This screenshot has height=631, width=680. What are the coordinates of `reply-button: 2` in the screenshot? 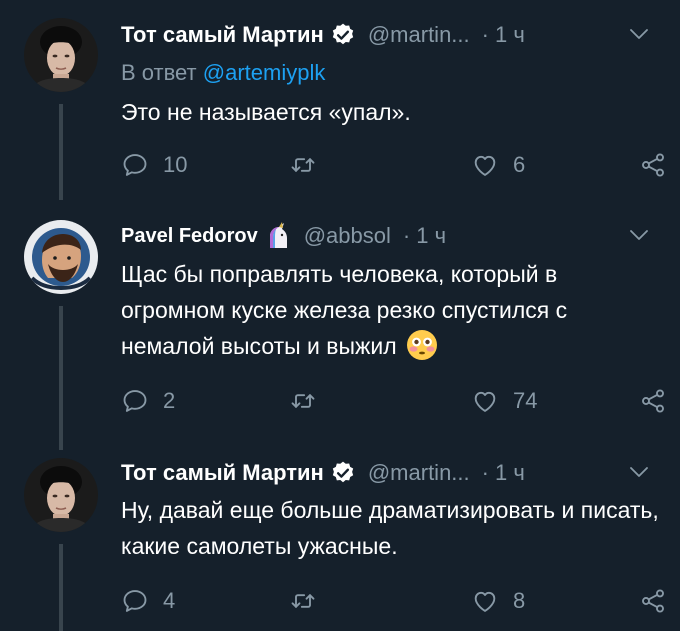 It's located at (148, 401).